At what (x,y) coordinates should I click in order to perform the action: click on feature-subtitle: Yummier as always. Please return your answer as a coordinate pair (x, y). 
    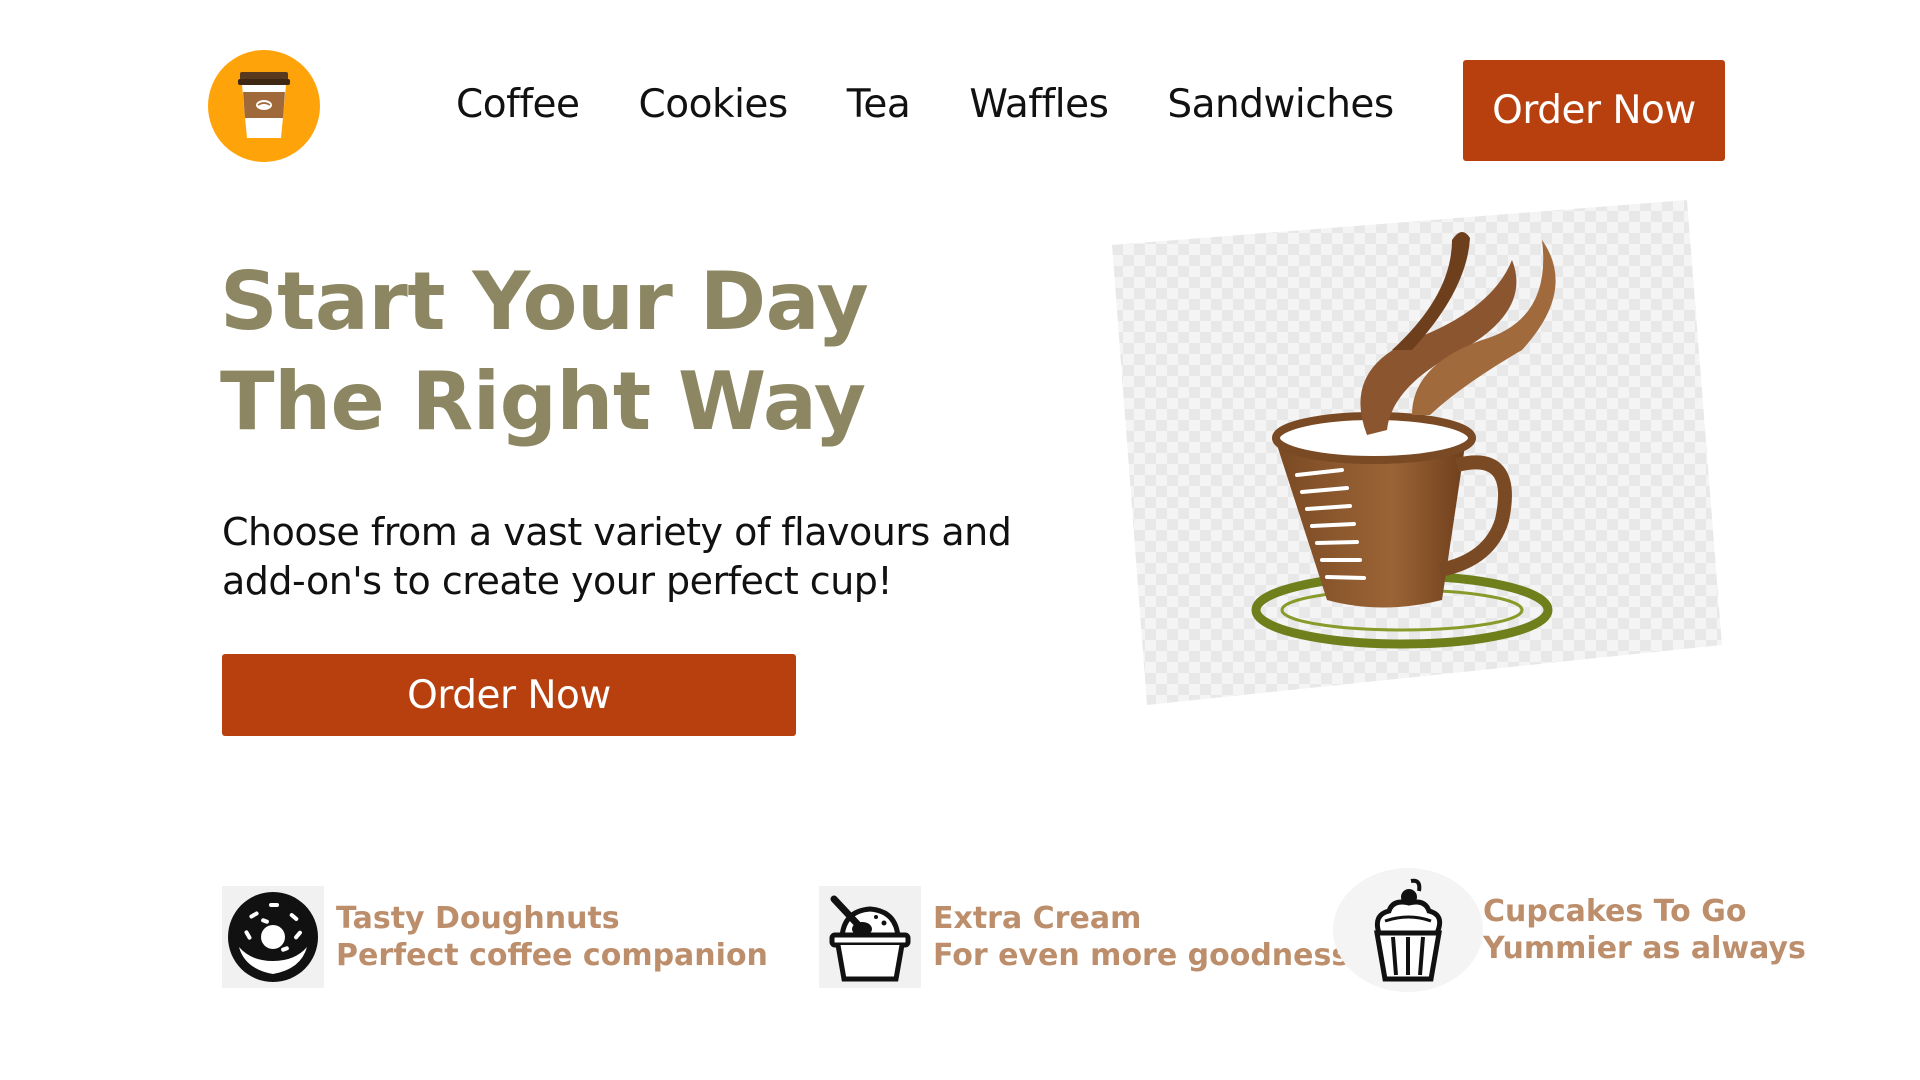
    Looking at the image, I should click on (1644, 948).